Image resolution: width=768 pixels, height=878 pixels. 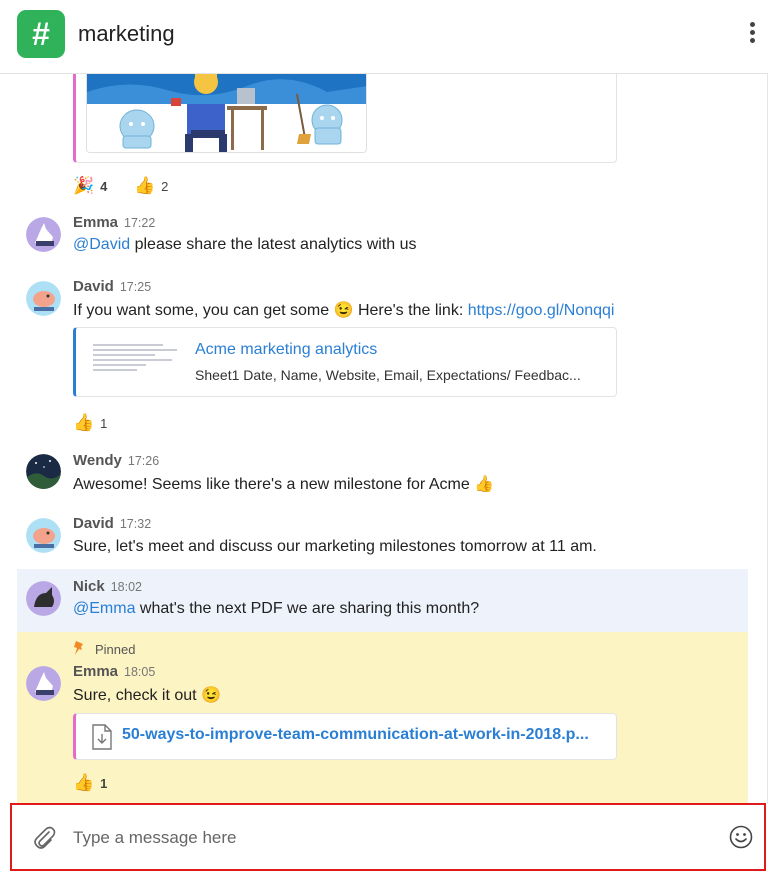 What do you see at coordinates (384, 37) in the screenshot?
I see `channel-header: # marketing` at bounding box center [384, 37].